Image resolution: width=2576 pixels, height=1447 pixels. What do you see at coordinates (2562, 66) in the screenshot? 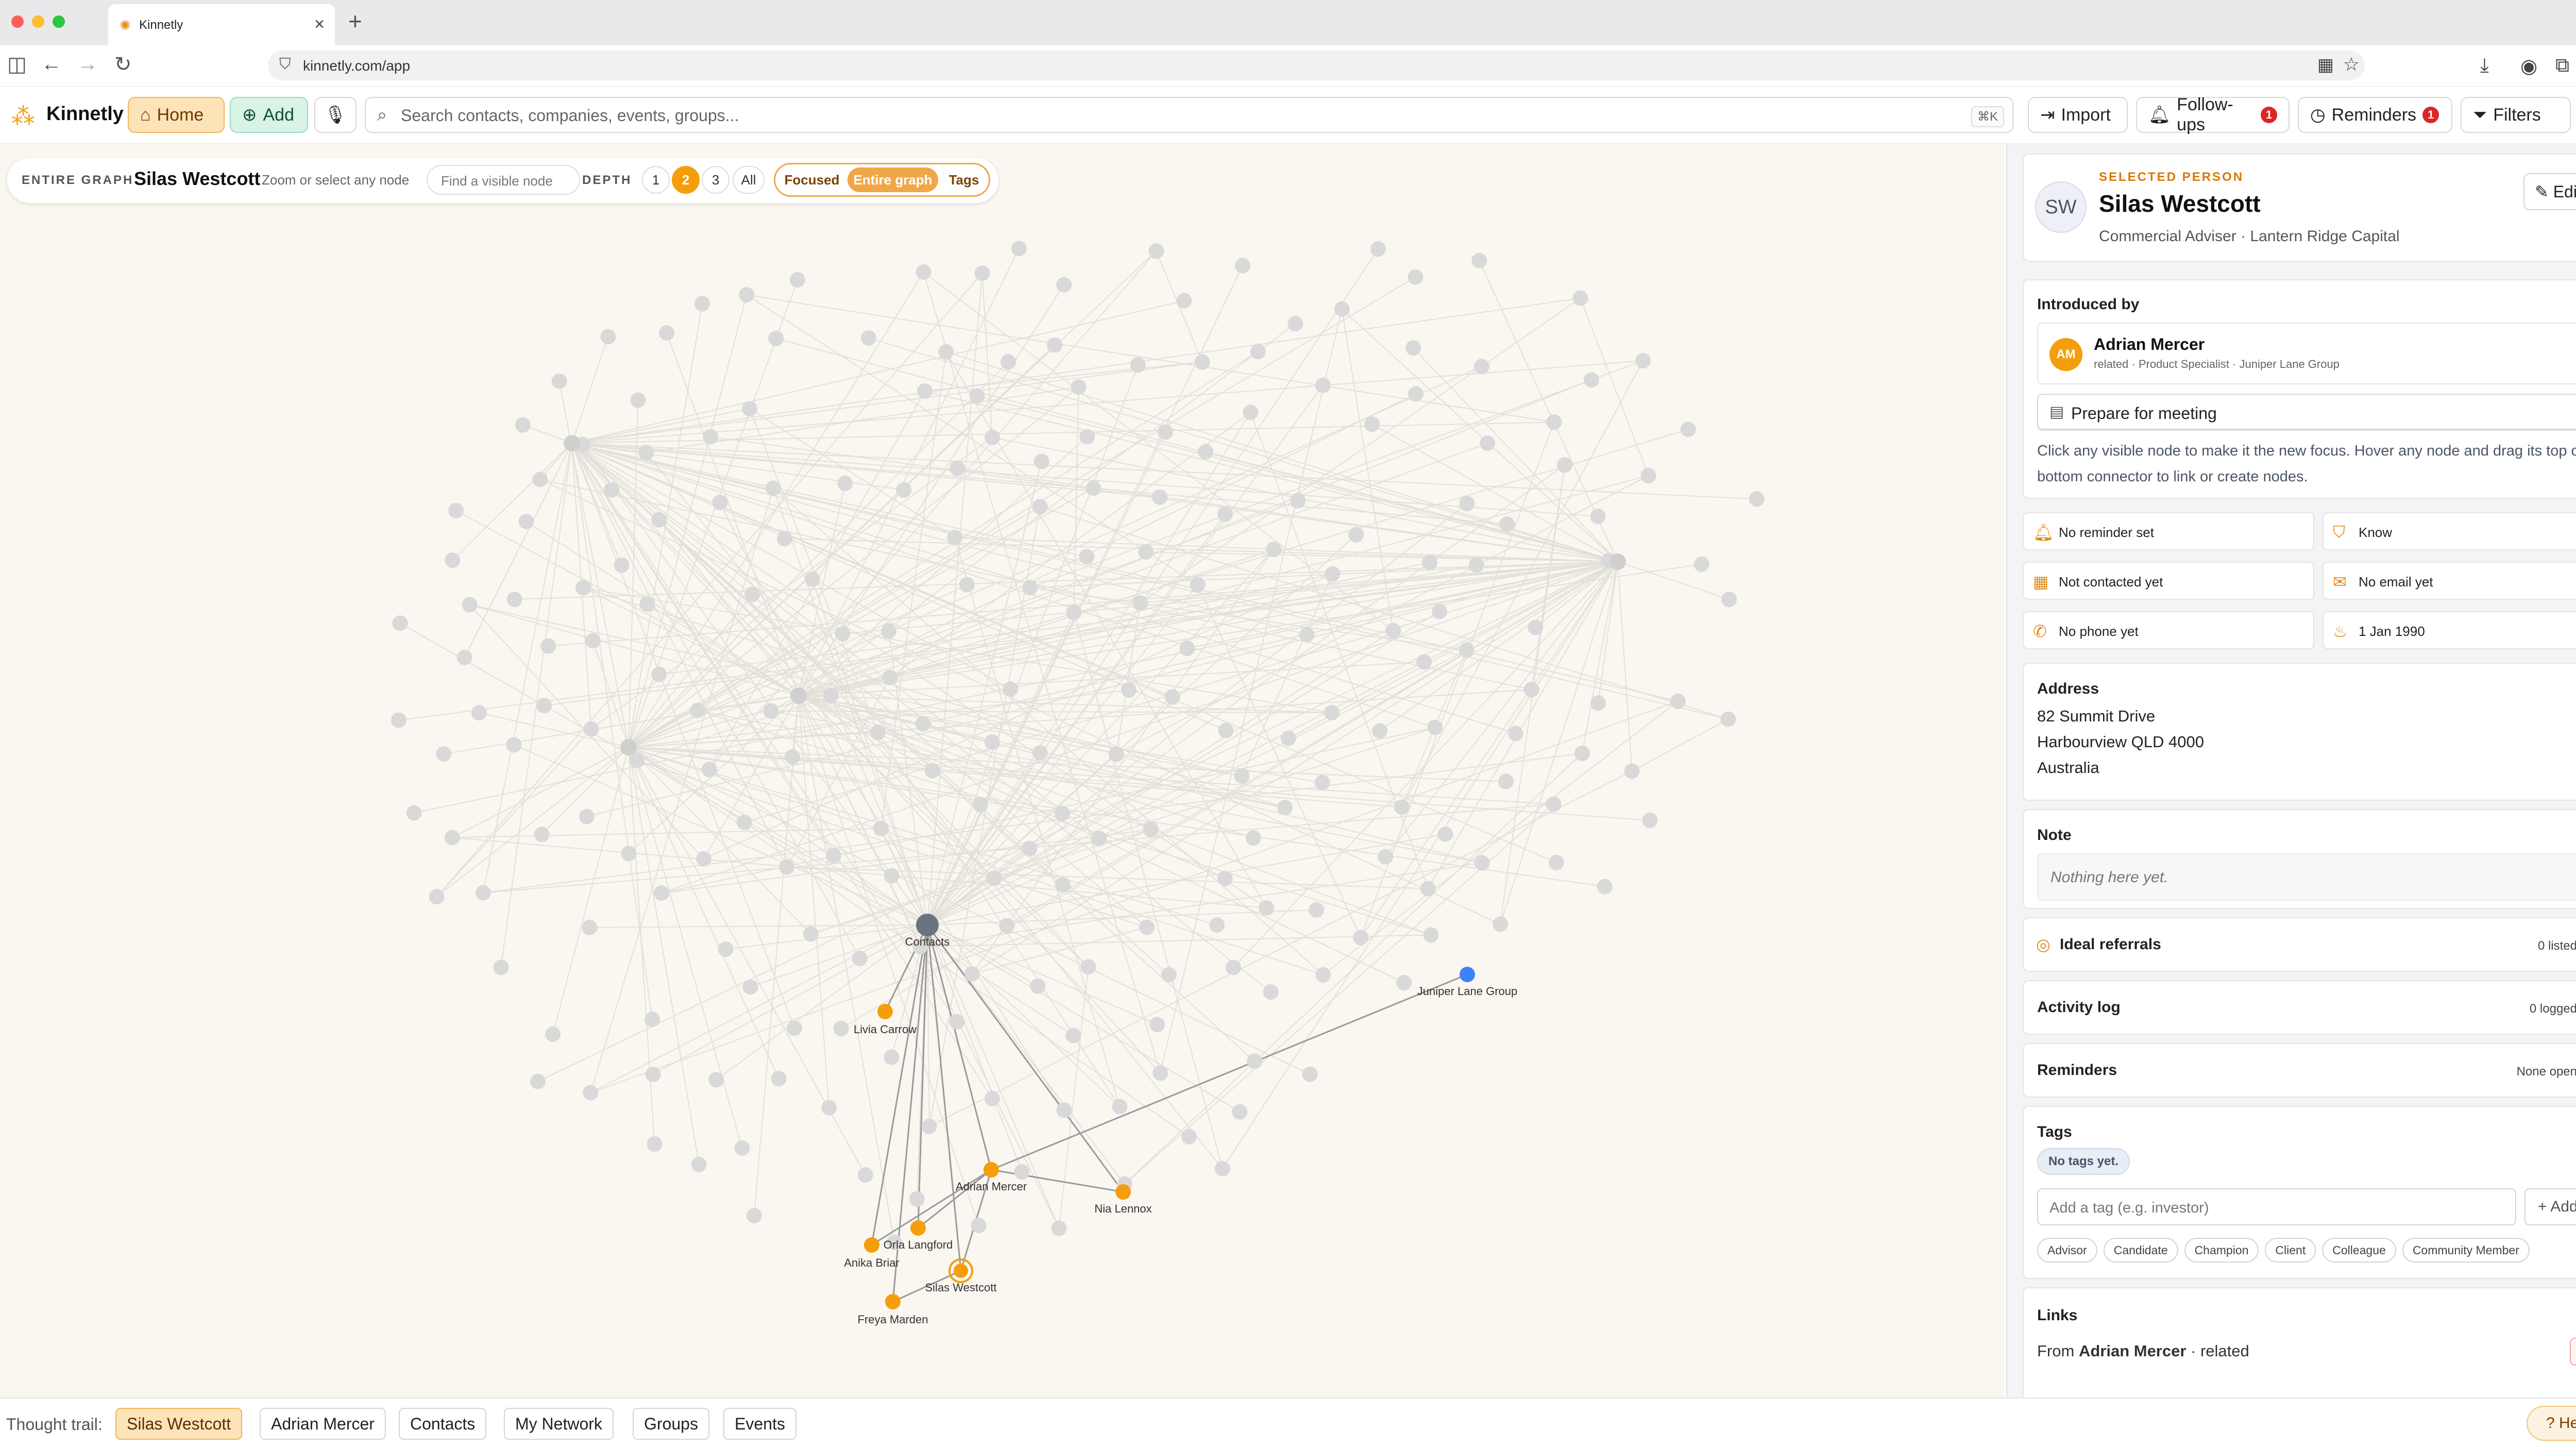
I see `extensions-icon: ⧉` at bounding box center [2562, 66].